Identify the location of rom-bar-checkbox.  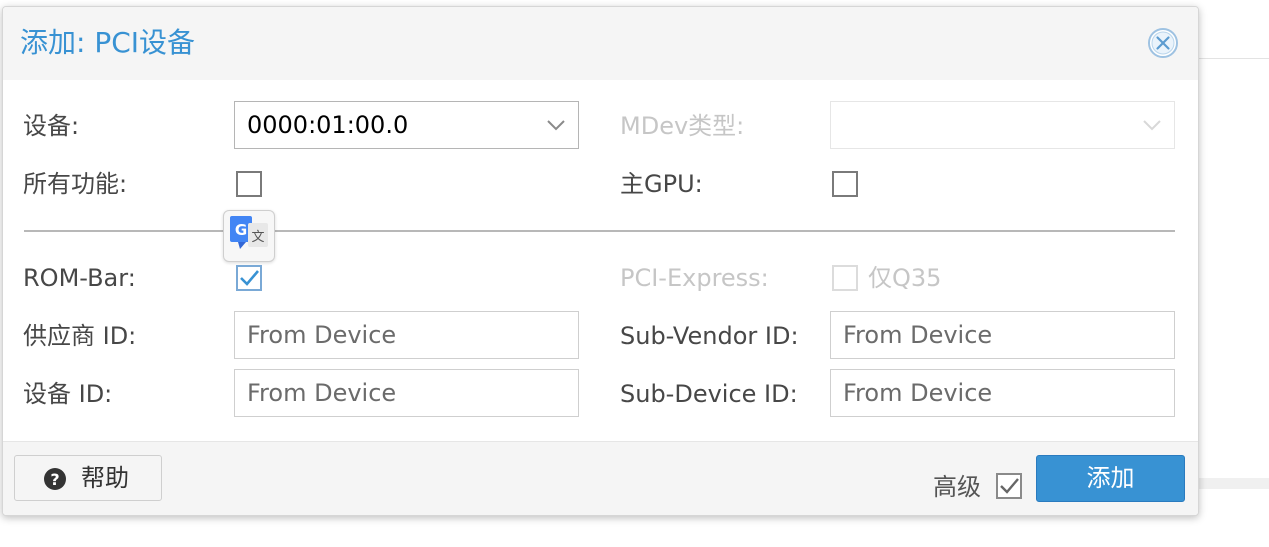
(249, 278).